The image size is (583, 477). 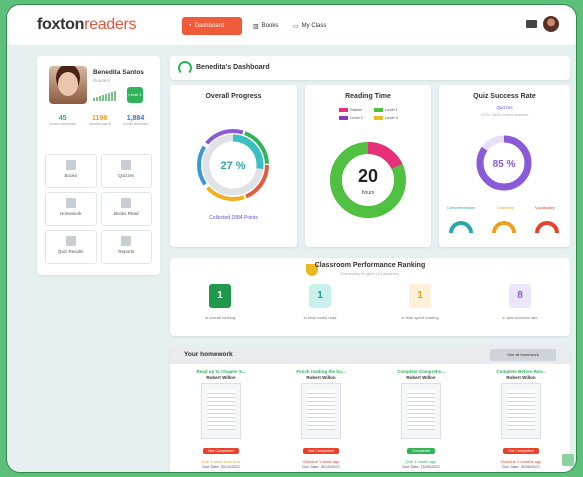 What do you see at coordinates (135, 120) in the screenshot?
I see `stat-points: 1,884 points collected` at bounding box center [135, 120].